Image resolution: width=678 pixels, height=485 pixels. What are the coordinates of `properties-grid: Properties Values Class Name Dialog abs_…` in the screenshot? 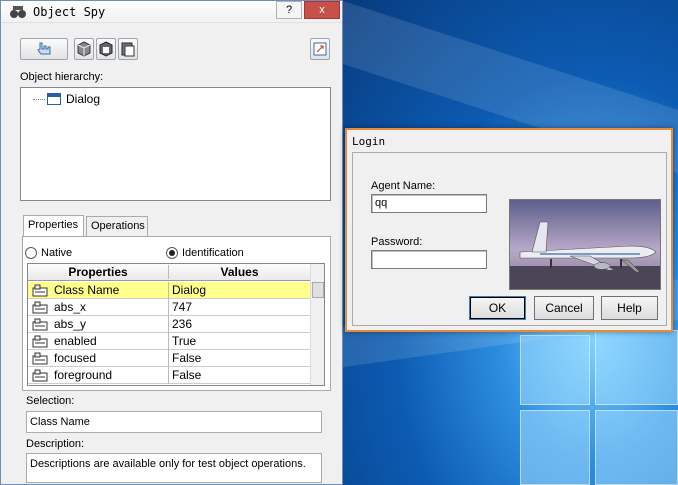 It's located at (176, 324).